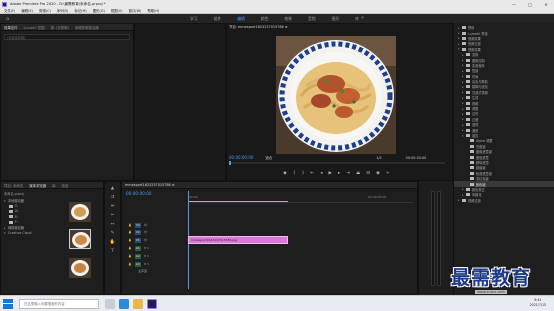 The height and width of the screenshot is (311, 554). Describe the element at coordinates (139, 193) in the screenshot. I see `timeline-timecode: 00:00:00:00` at that location.